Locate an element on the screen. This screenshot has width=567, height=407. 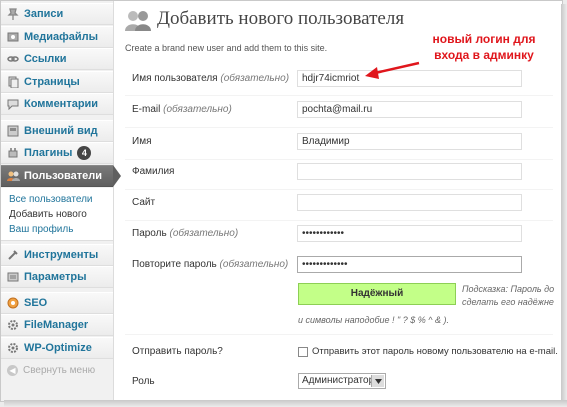
frame-shadow-bottom is located at coordinates (285, 403).